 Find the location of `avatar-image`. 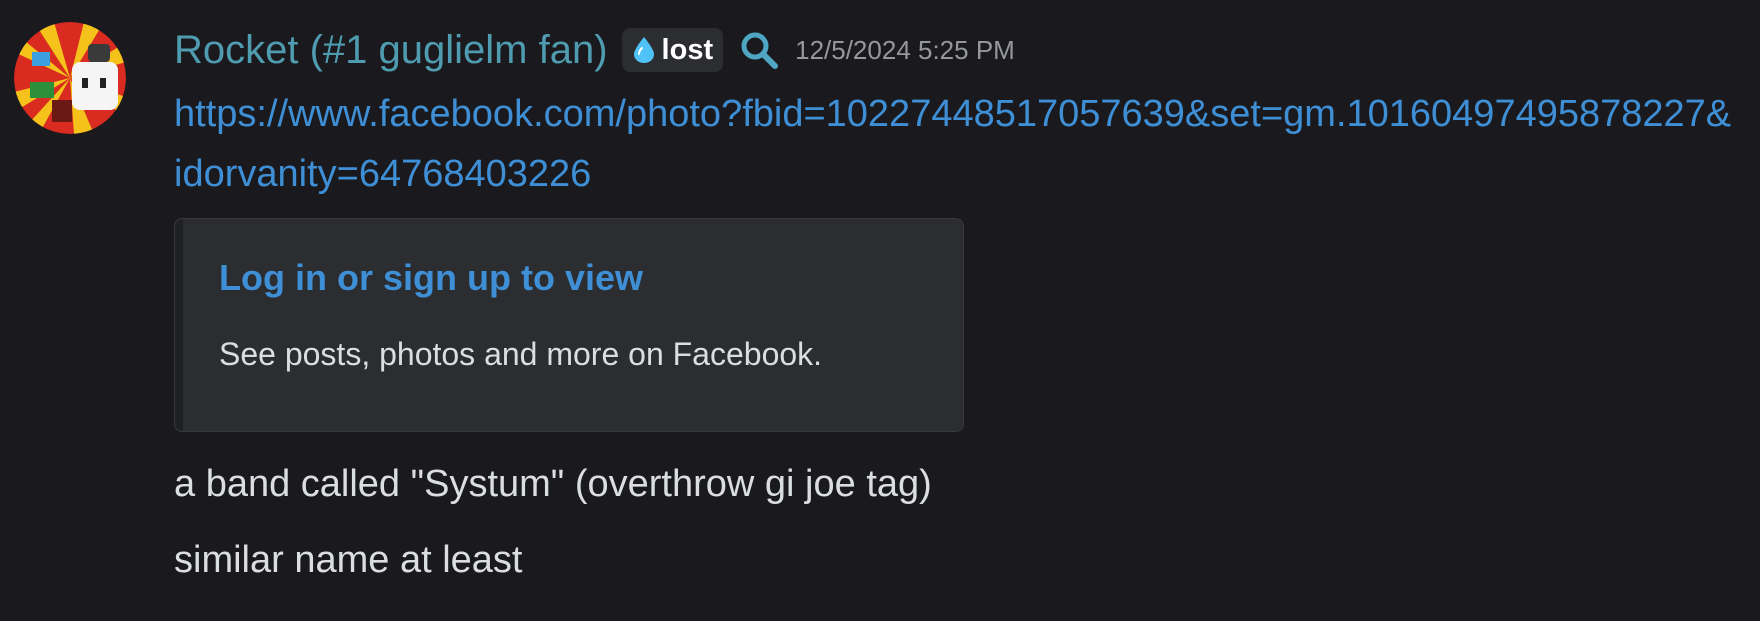

avatar-image is located at coordinates (70, 78).